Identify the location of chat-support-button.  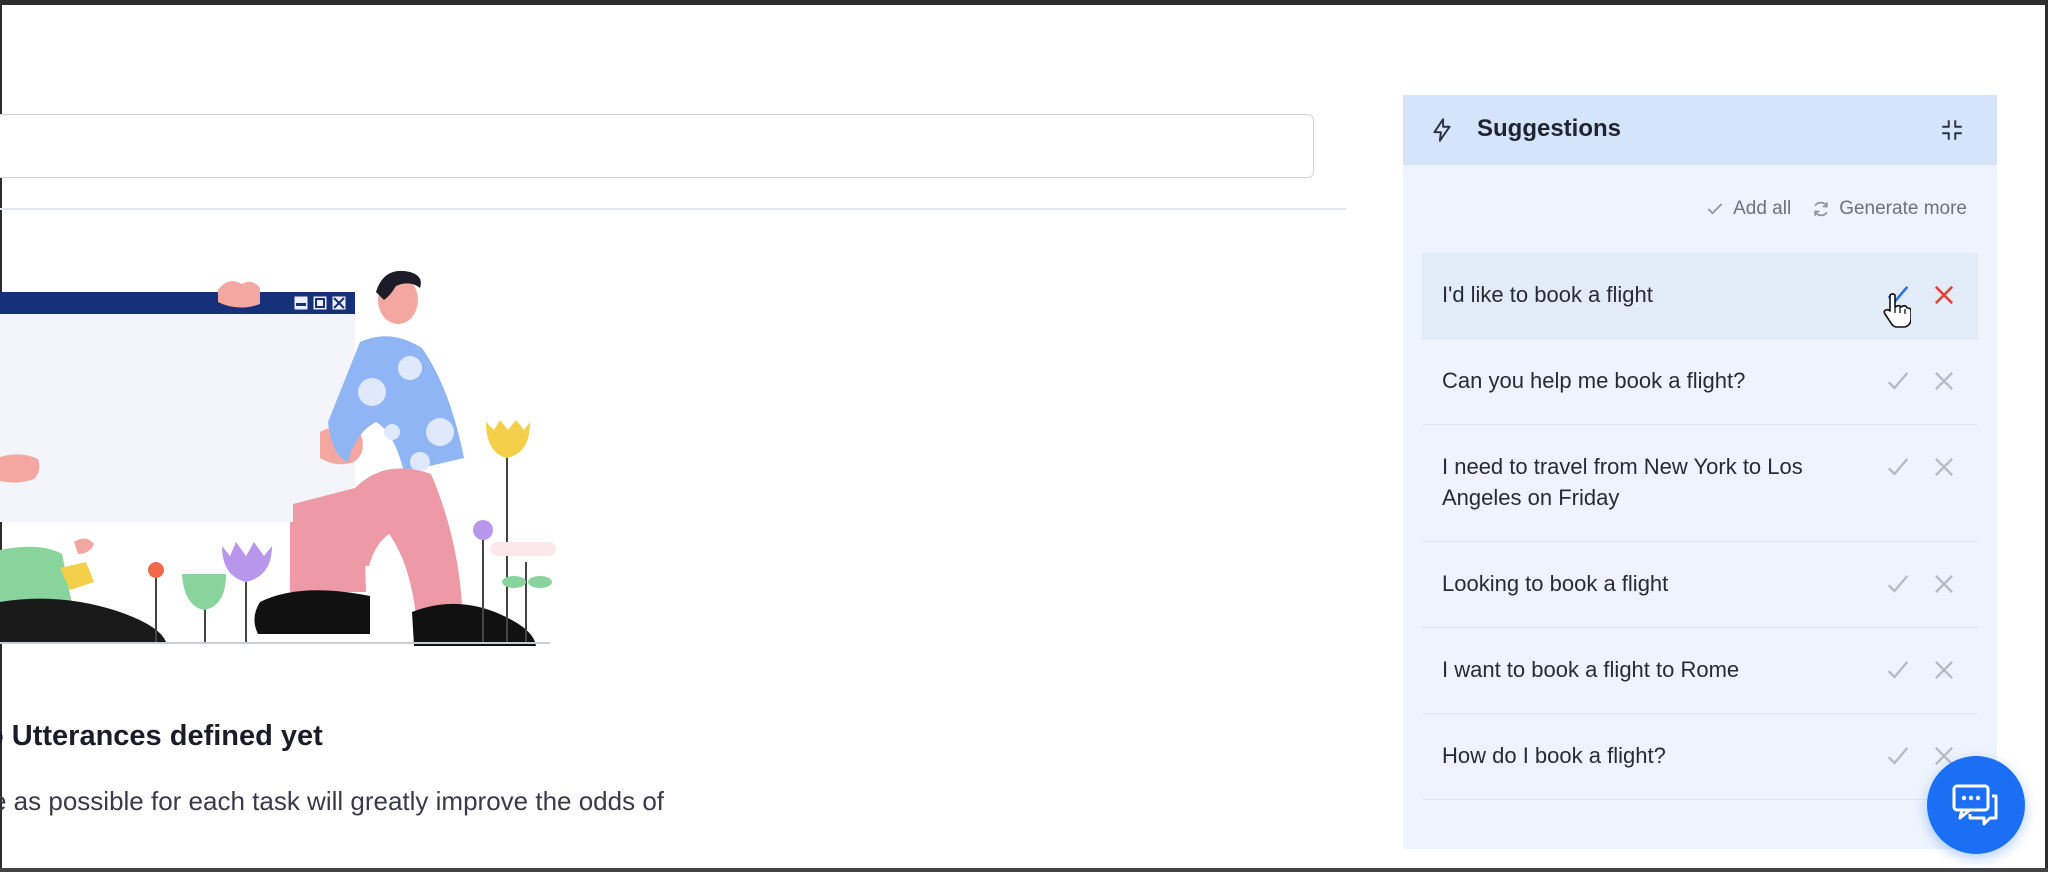
(1976, 805).